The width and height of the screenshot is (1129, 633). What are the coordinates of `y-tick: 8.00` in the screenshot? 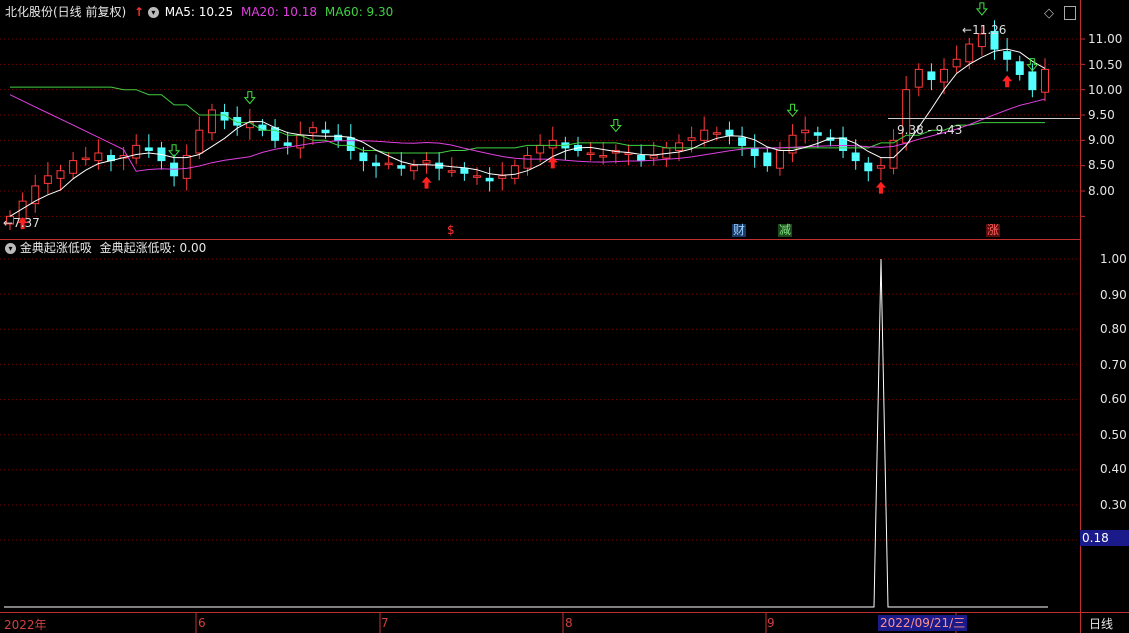 It's located at (1101, 191).